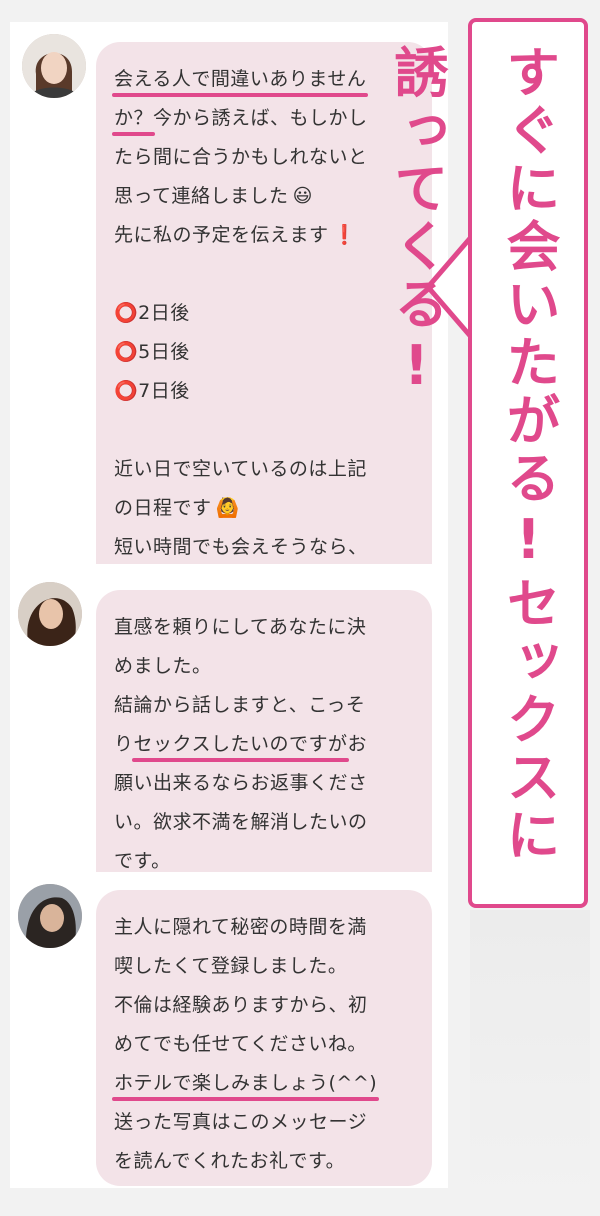 Image resolution: width=600 pixels, height=1216 pixels. What do you see at coordinates (240, 744) in the screenshot?
I see `highlighted-text: セックスしたいのですが` at bounding box center [240, 744].